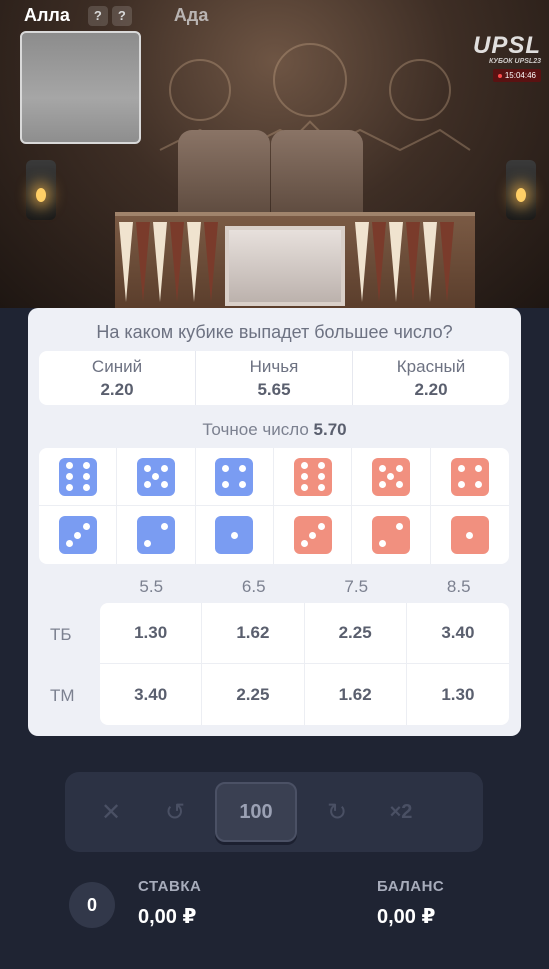 This screenshot has width=549, height=969. What do you see at coordinates (117, 366) in the screenshot?
I see `outcome-label: Синий` at bounding box center [117, 366].